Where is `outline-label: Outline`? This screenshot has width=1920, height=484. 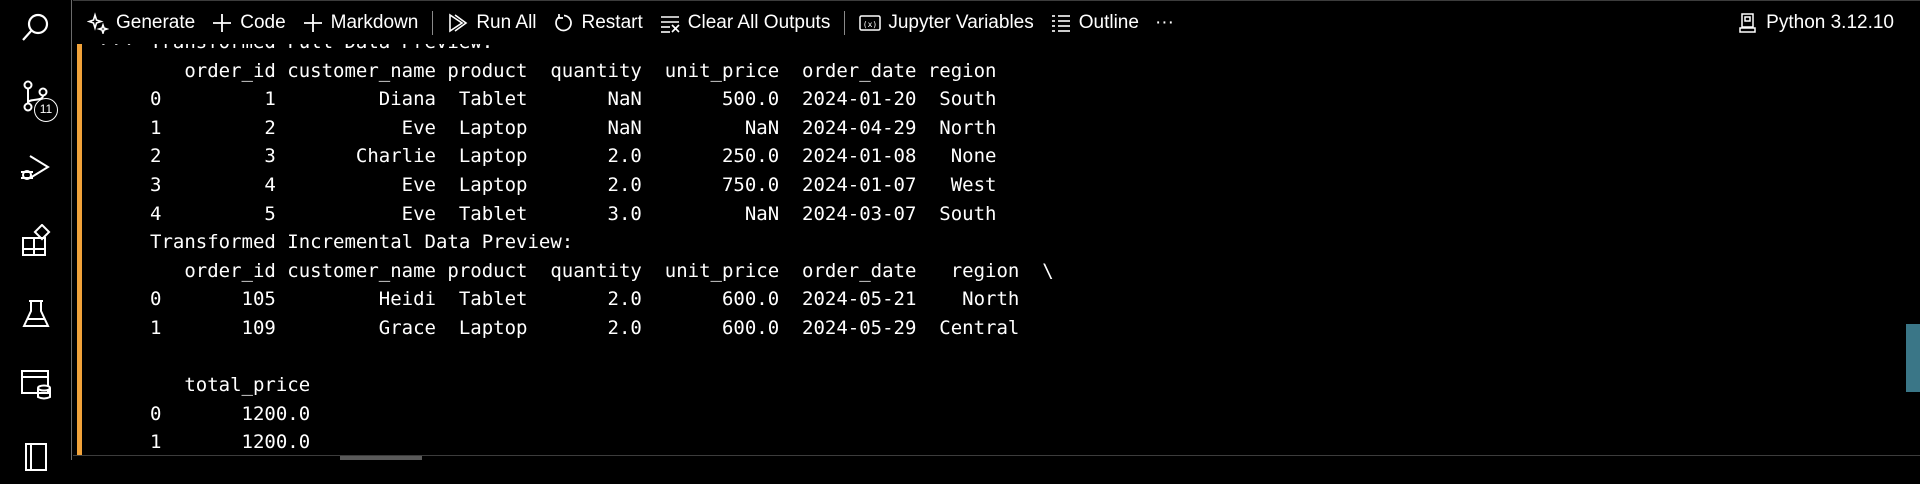 outline-label: Outline is located at coordinates (1108, 22).